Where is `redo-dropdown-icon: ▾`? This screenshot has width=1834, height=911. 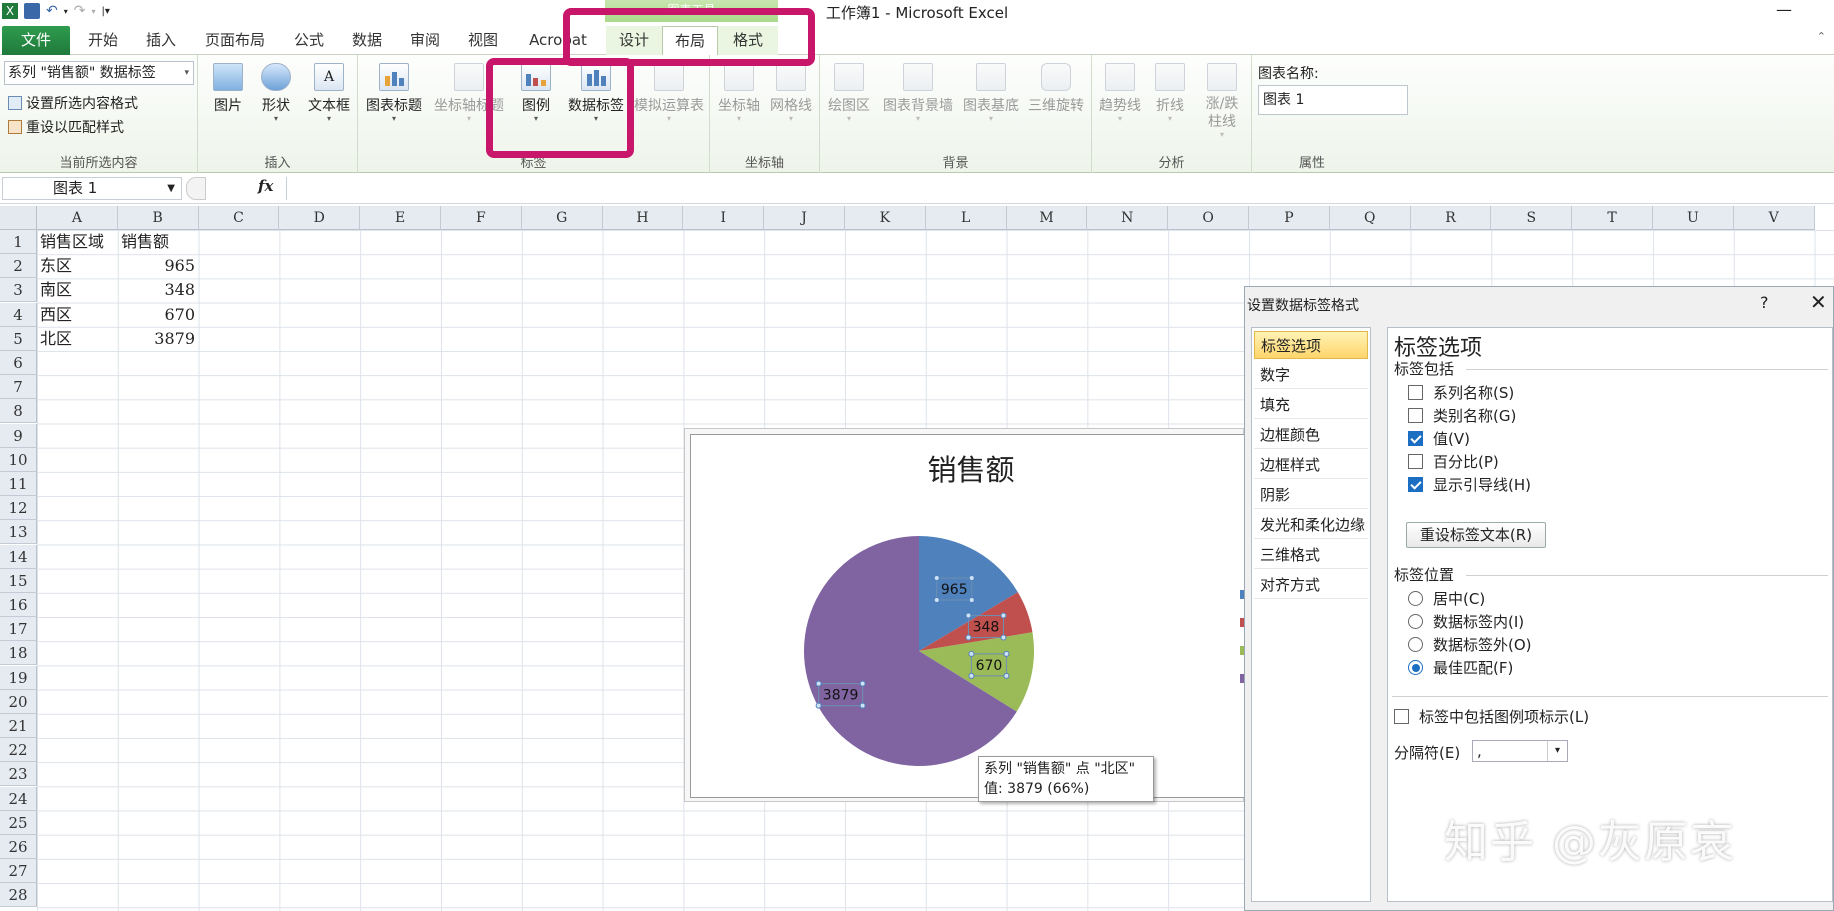 redo-dropdown-icon: ▾ is located at coordinates (93, 11).